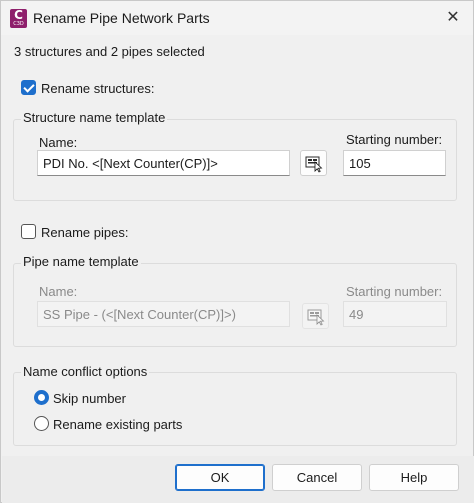  What do you see at coordinates (163, 314) in the screenshot?
I see `pipe-name-field: SS Pipe - (<[Next Counter(CP)]>)` at bounding box center [163, 314].